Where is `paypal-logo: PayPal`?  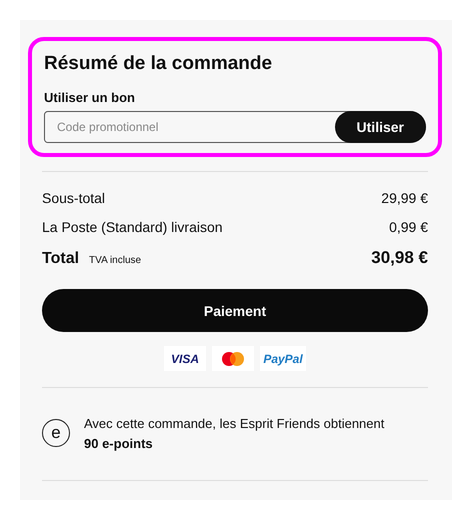 paypal-logo: PayPal is located at coordinates (283, 358).